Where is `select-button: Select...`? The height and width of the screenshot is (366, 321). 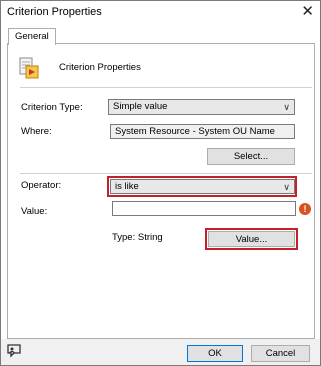 select-button: Select... is located at coordinates (251, 156).